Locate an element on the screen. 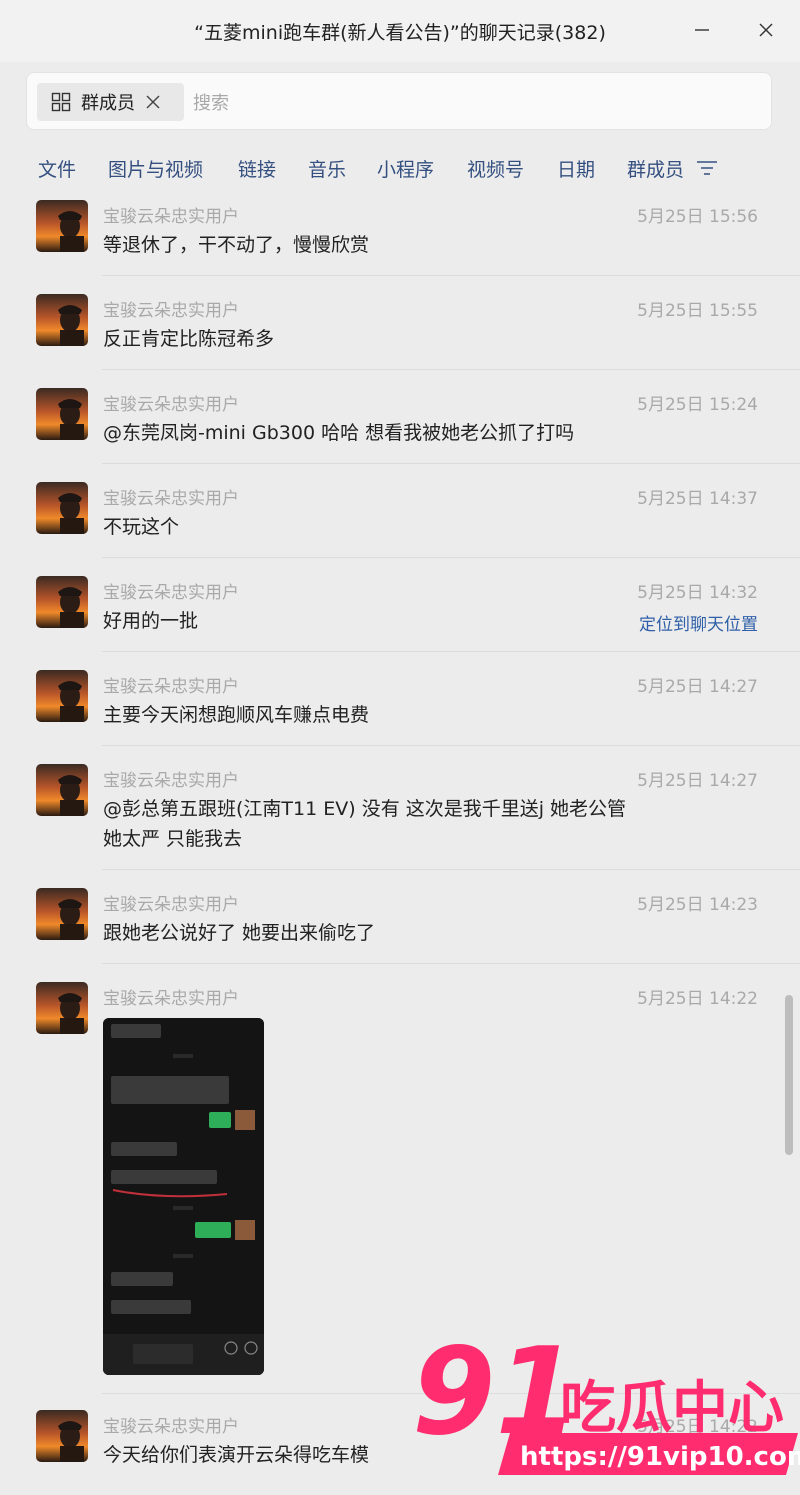 This screenshot has width=800, height=1495. search-bar: 群成员 搜索 is located at coordinates (399, 101).